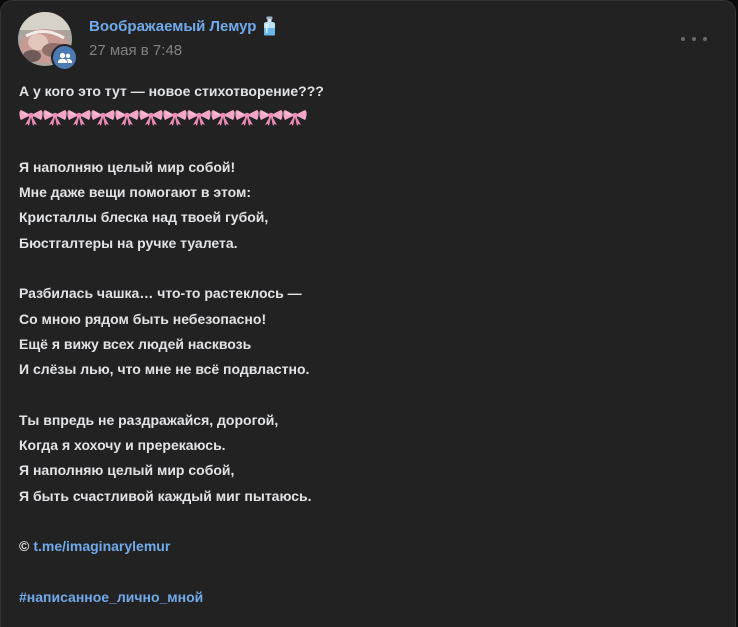 The height and width of the screenshot is (627, 738). What do you see at coordinates (64, 57) in the screenshot?
I see `group-icon` at bounding box center [64, 57].